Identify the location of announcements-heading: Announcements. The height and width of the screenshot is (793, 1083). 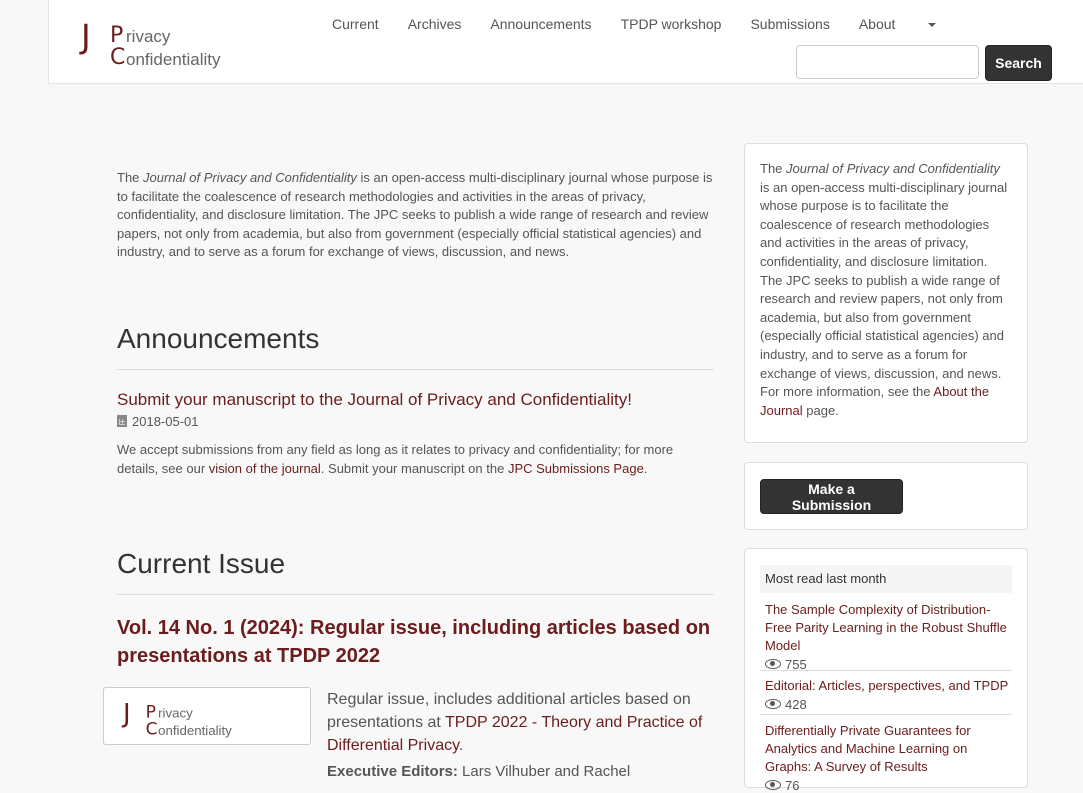
(415, 346).